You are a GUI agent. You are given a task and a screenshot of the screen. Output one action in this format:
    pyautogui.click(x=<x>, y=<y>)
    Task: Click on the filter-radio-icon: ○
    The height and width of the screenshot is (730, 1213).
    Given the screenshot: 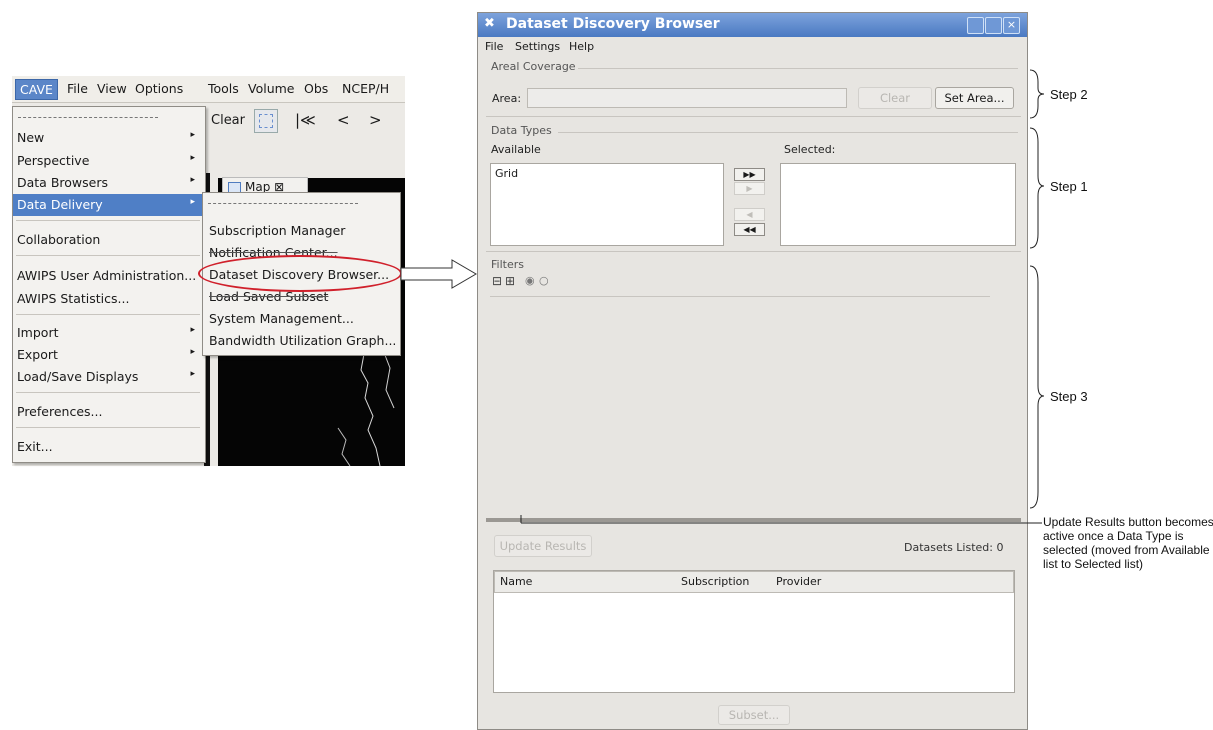 What is the action you would take?
    pyautogui.click(x=544, y=280)
    